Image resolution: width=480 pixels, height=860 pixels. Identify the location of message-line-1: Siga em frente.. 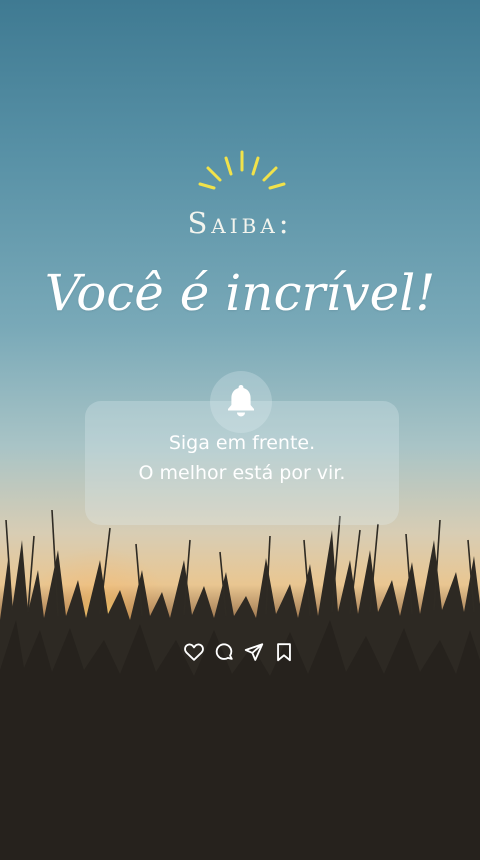
(242, 443).